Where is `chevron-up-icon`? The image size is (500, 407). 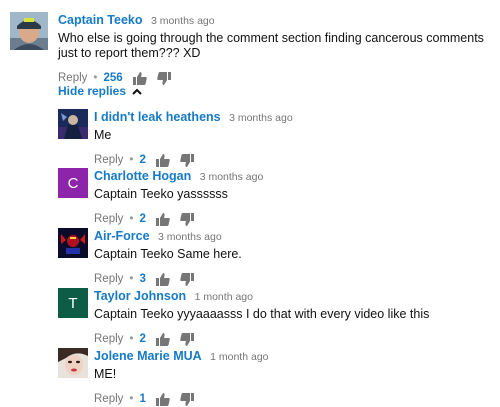 chevron-up-icon is located at coordinates (137, 91).